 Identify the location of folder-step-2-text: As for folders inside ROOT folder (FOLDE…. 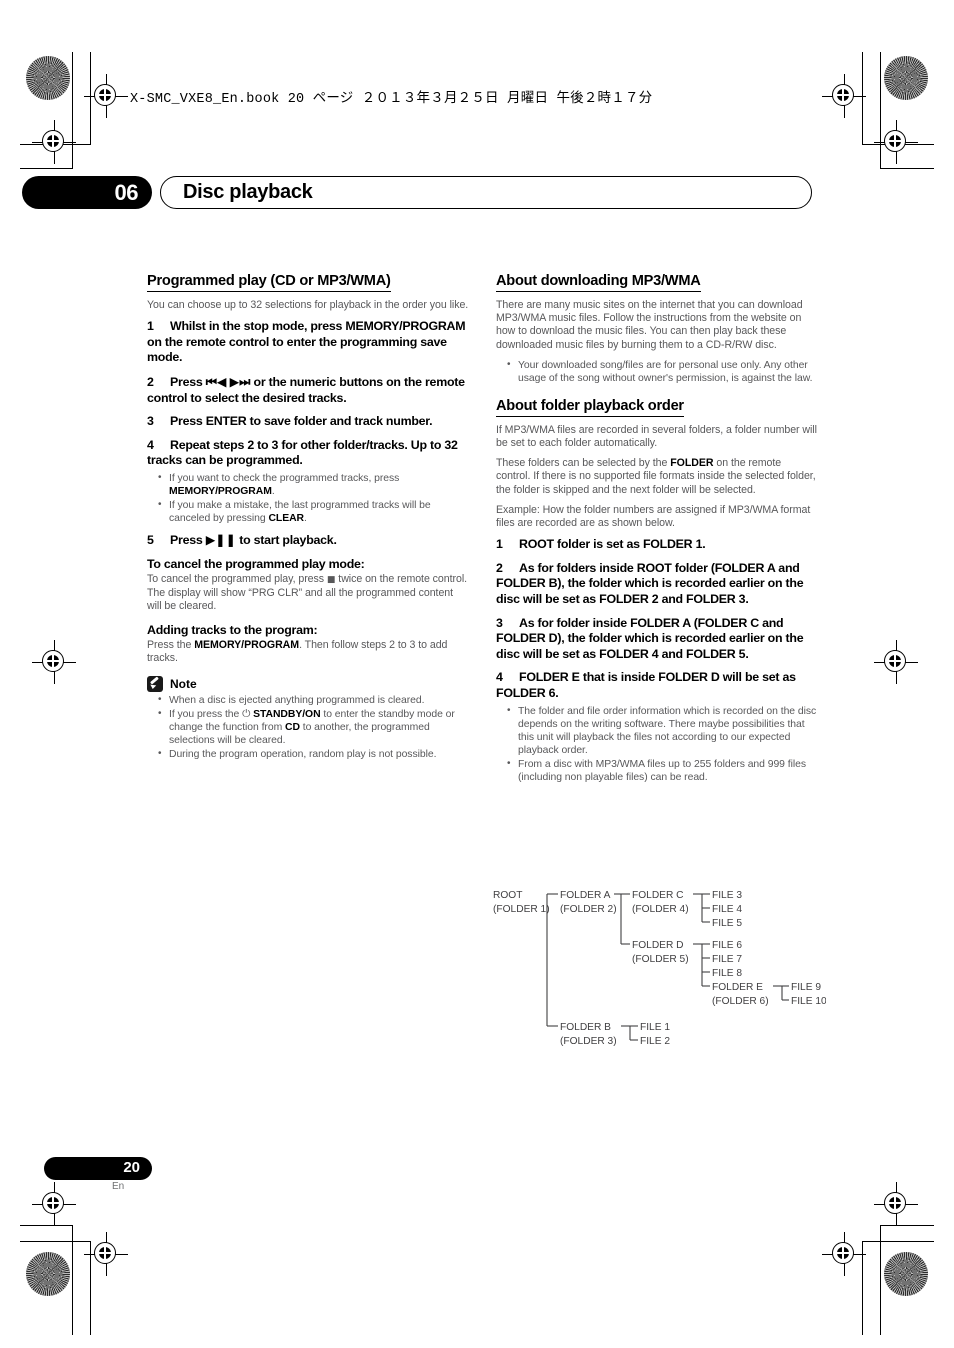
(650, 583).